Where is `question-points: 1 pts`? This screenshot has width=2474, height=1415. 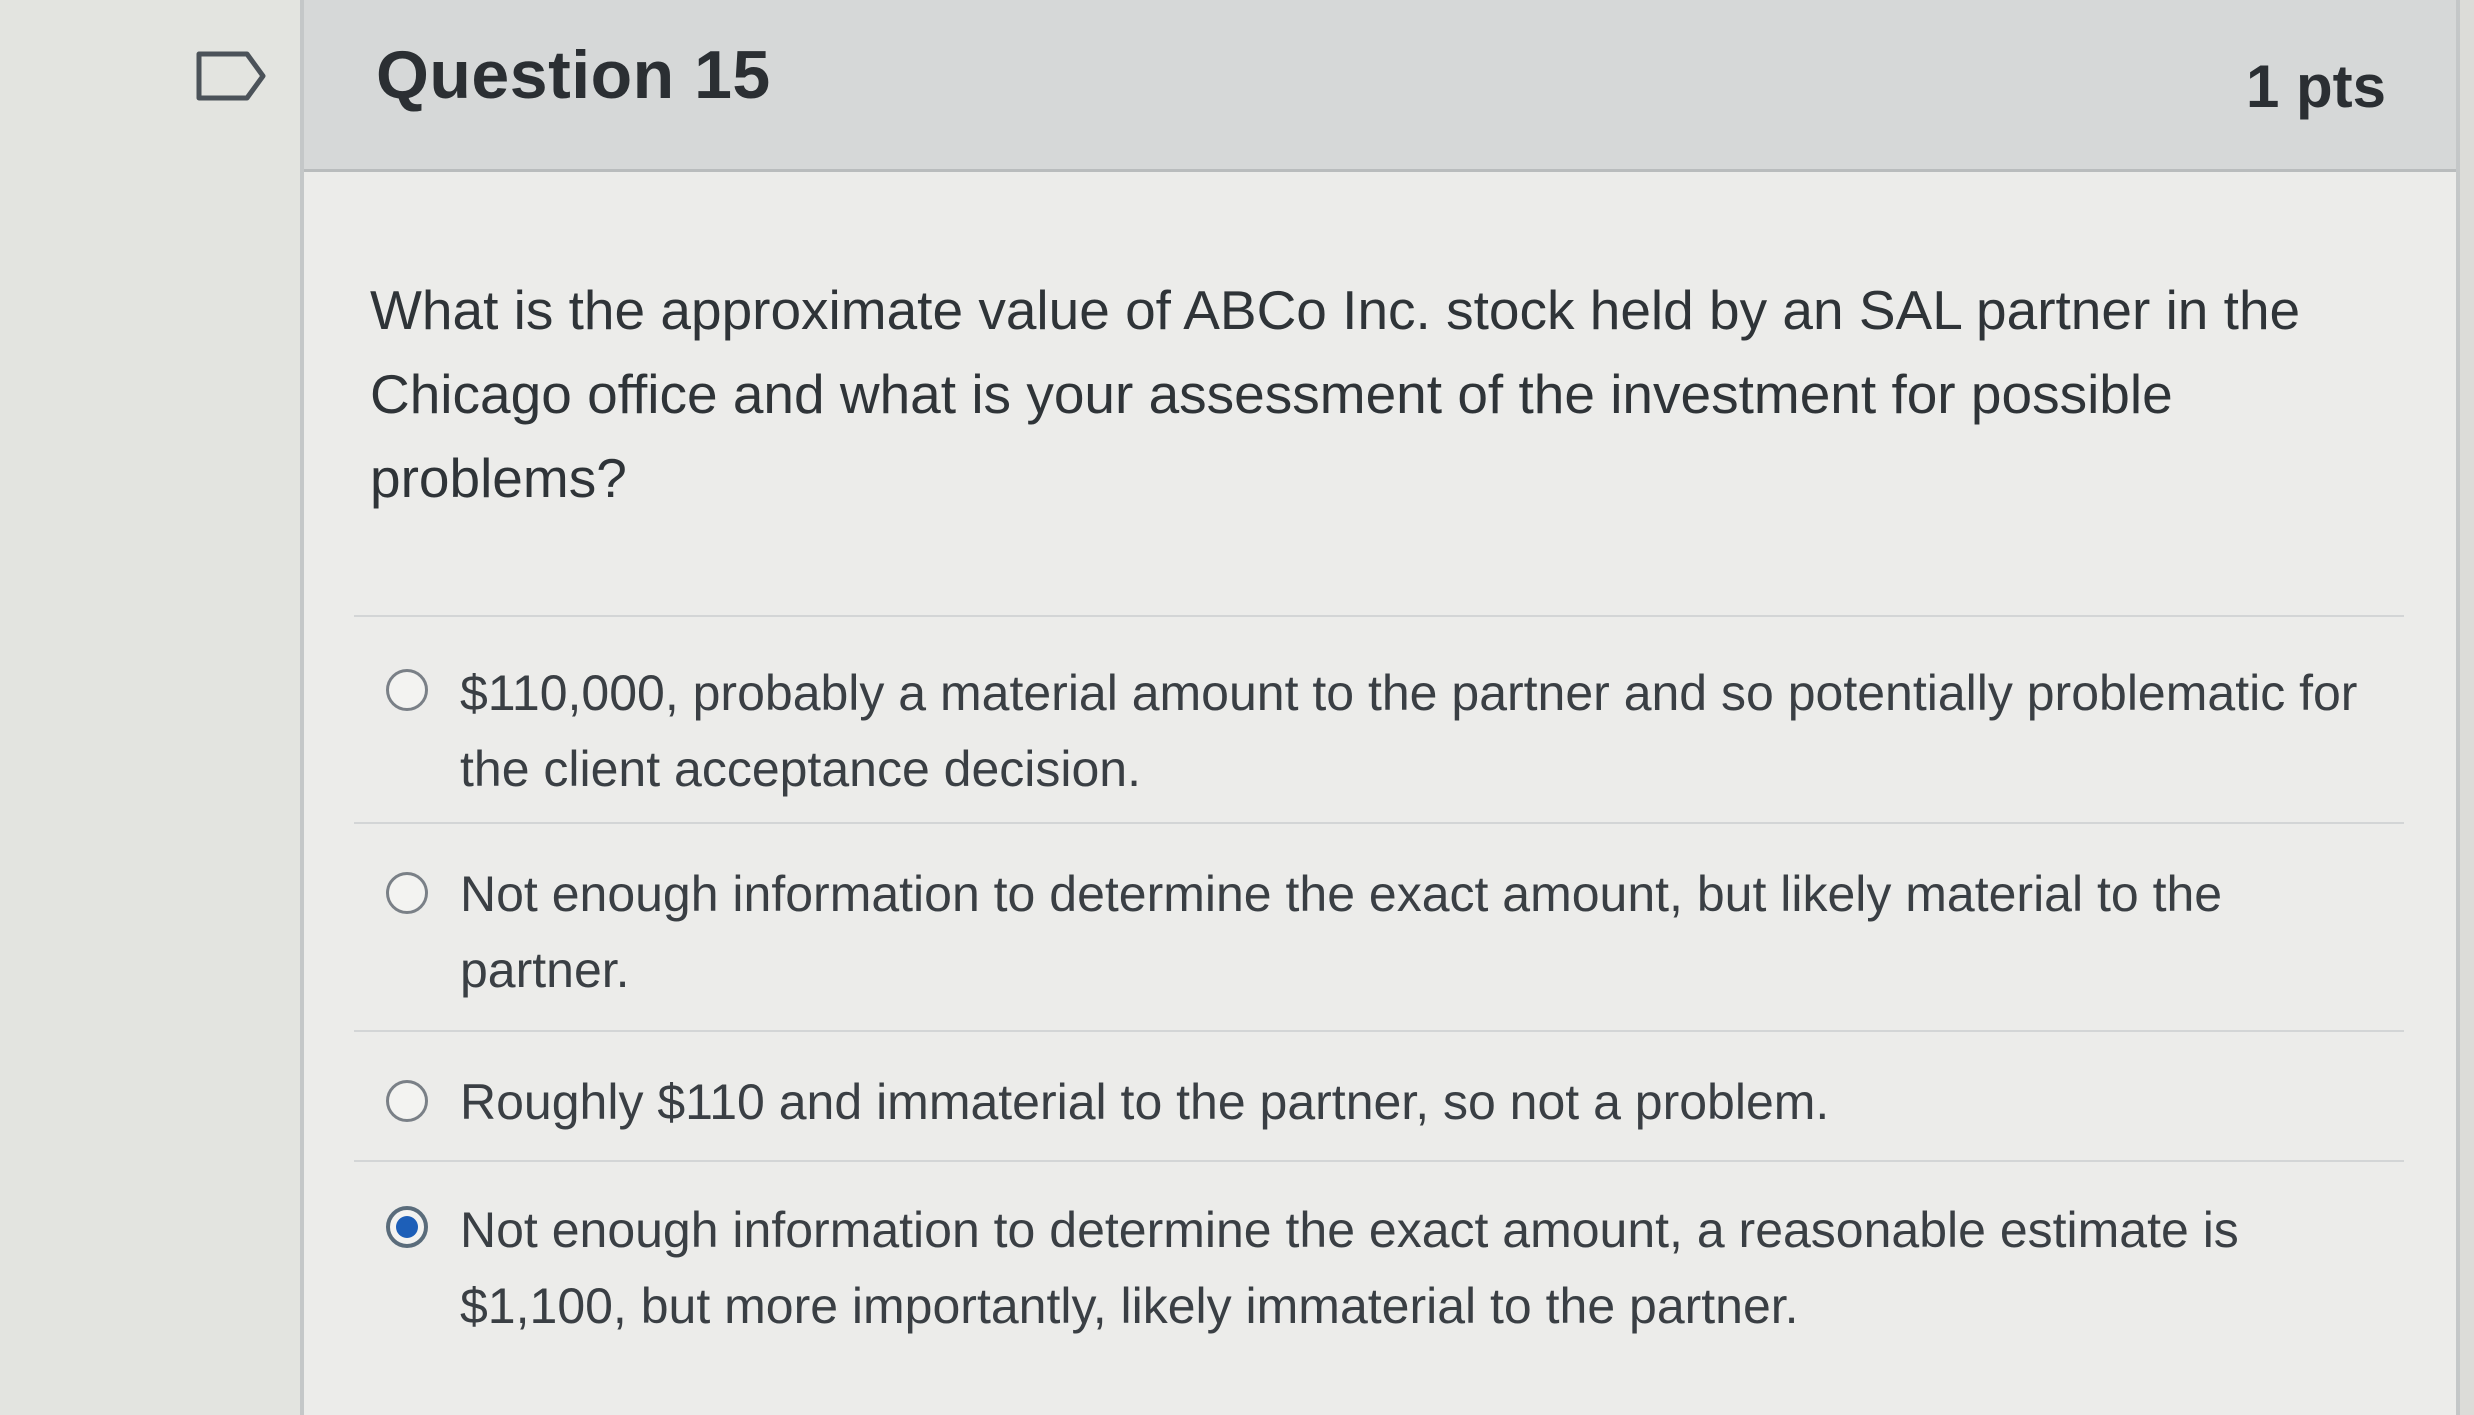
question-points: 1 pts is located at coordinates (2315, 86).